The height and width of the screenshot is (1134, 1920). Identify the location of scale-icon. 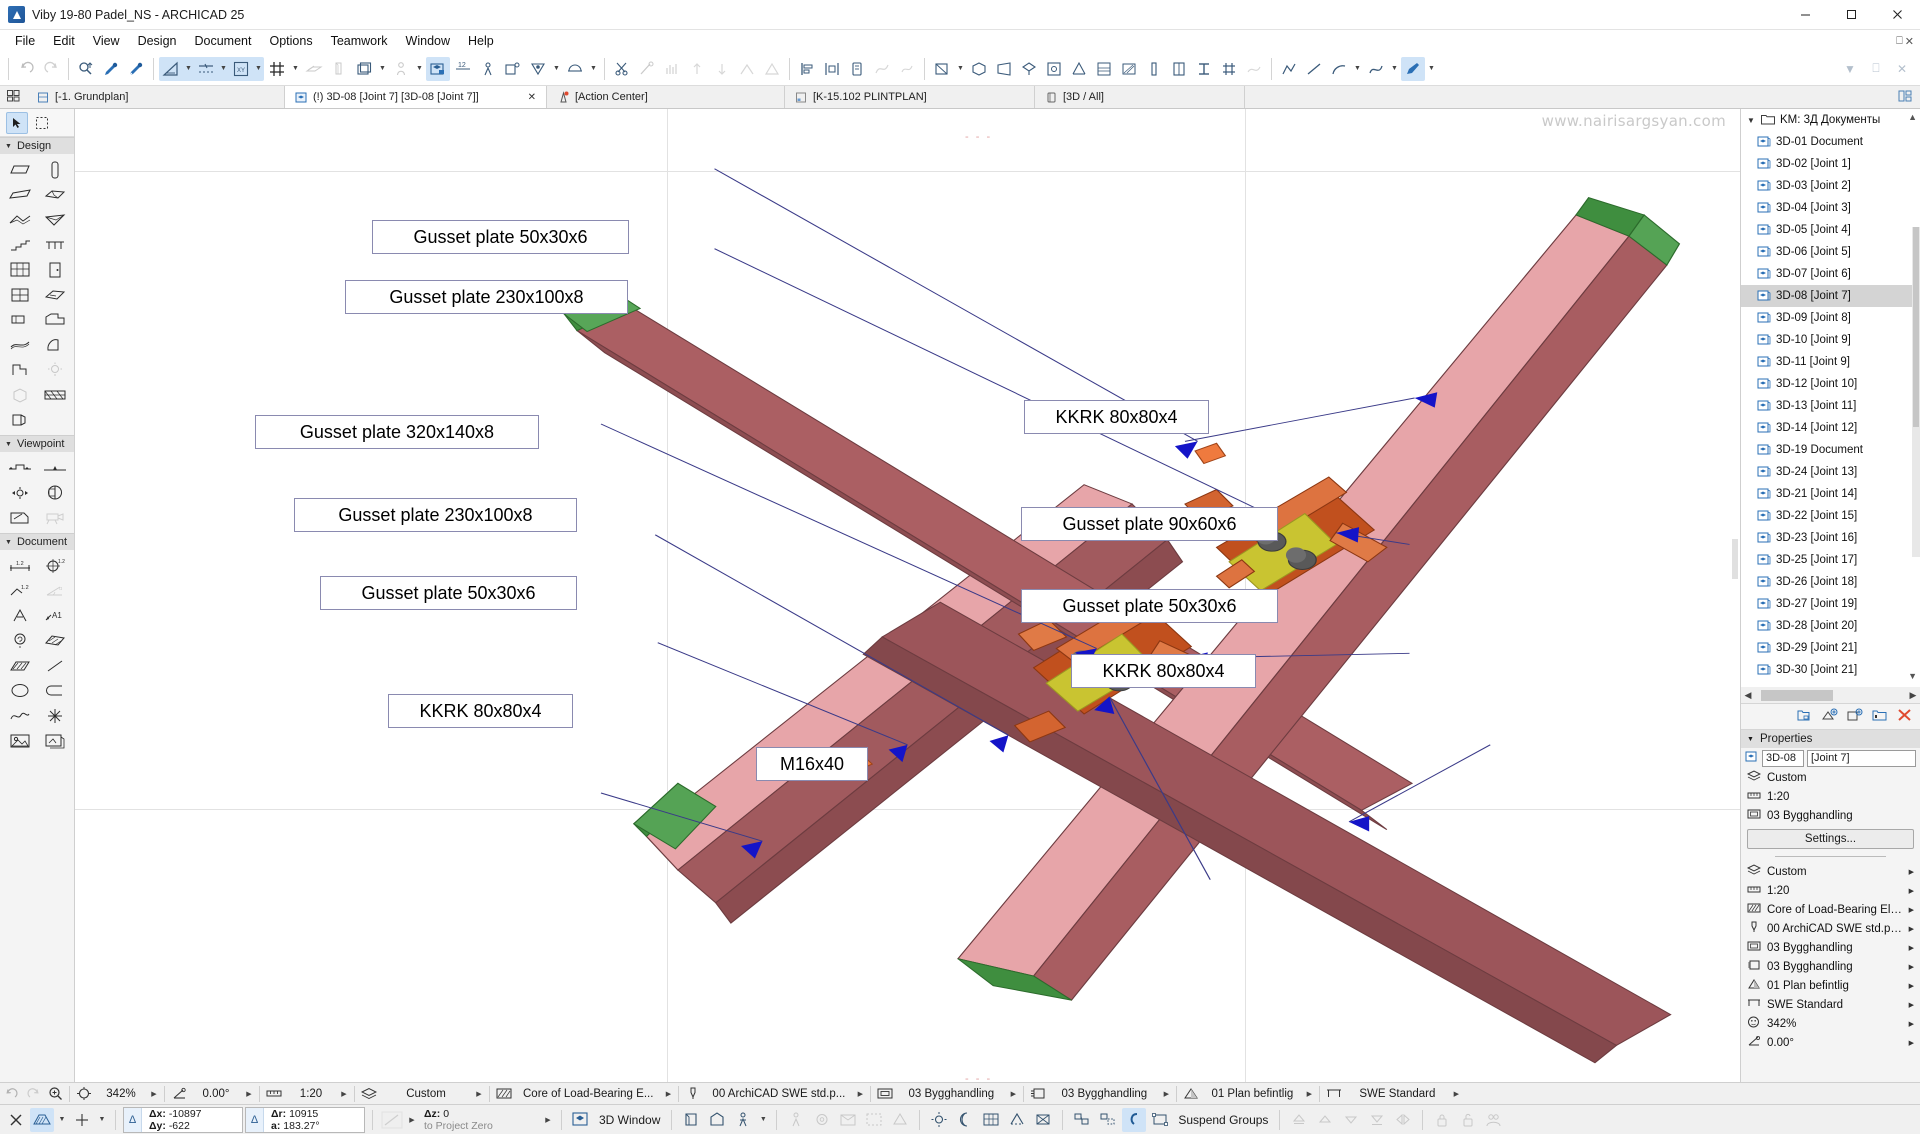
(274, 1094).